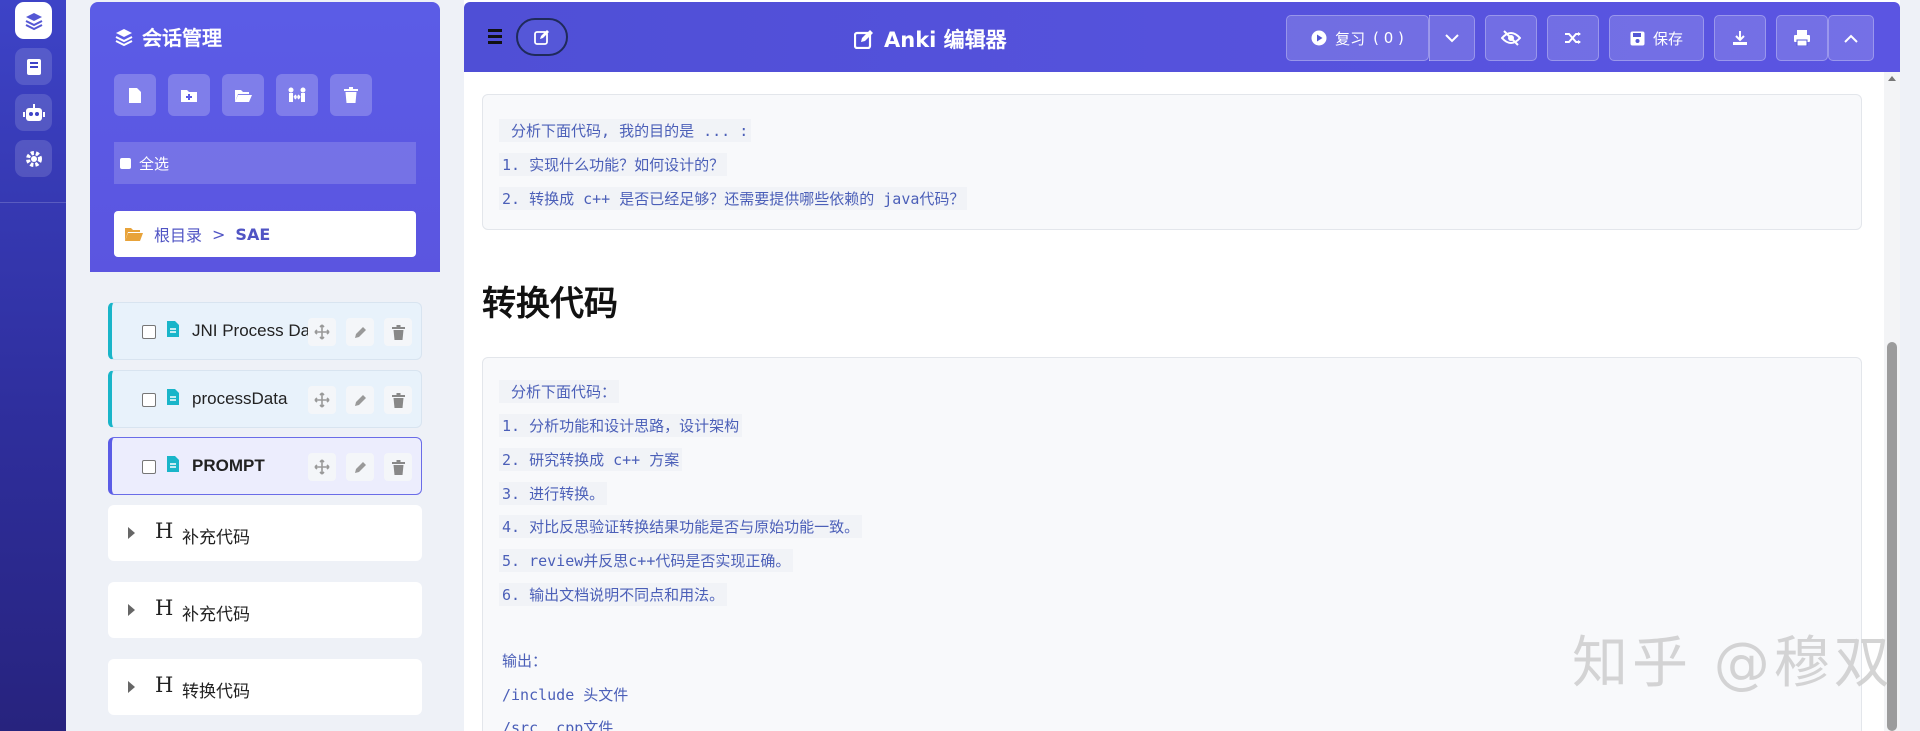 The height and width of the screenshot is (731, 1920). What do you see at coordinates (33, 365) in the screenshot?
I see `app-rail` at bounding box center [33, 365].